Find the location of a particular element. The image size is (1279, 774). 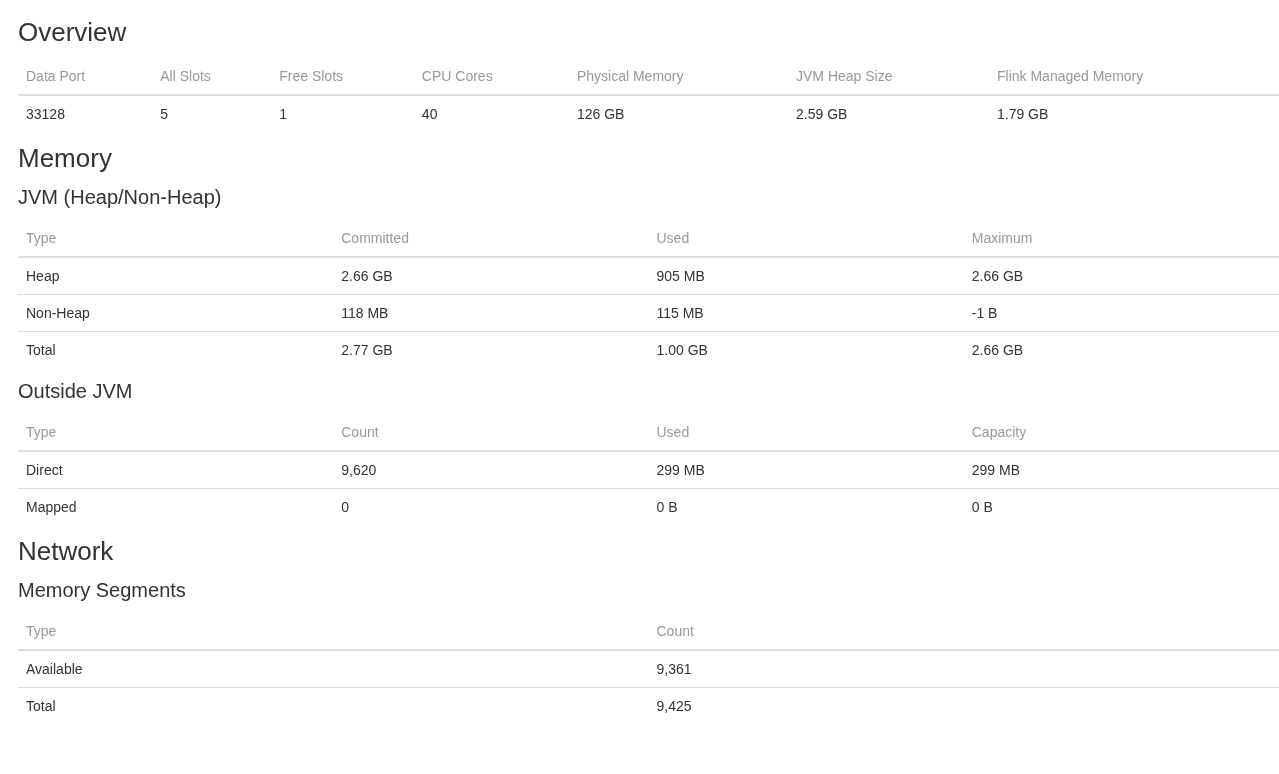

column-header: JVM Heap Size is located at coordinates (844, 76).